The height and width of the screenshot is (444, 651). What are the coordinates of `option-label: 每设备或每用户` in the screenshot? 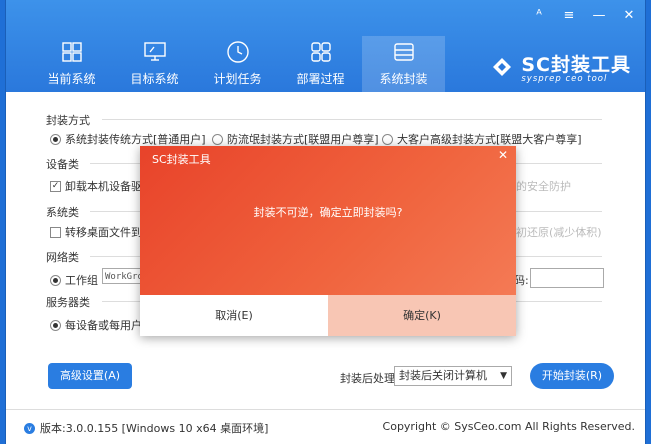 It's located at (103, 325).